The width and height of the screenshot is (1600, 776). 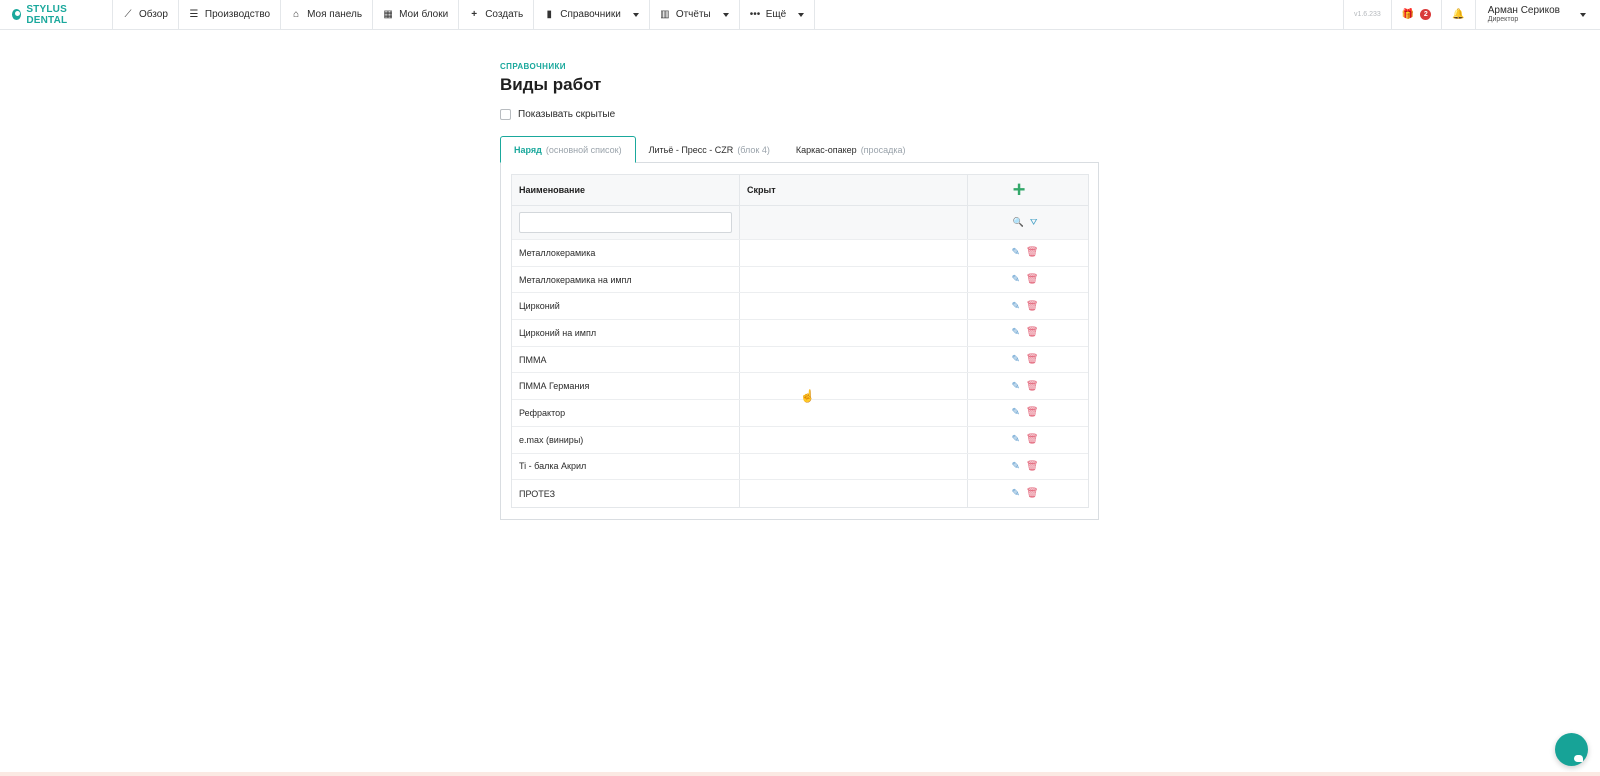 I want to click on gift-button: 🎁 2, so click(x=1415, y=14).